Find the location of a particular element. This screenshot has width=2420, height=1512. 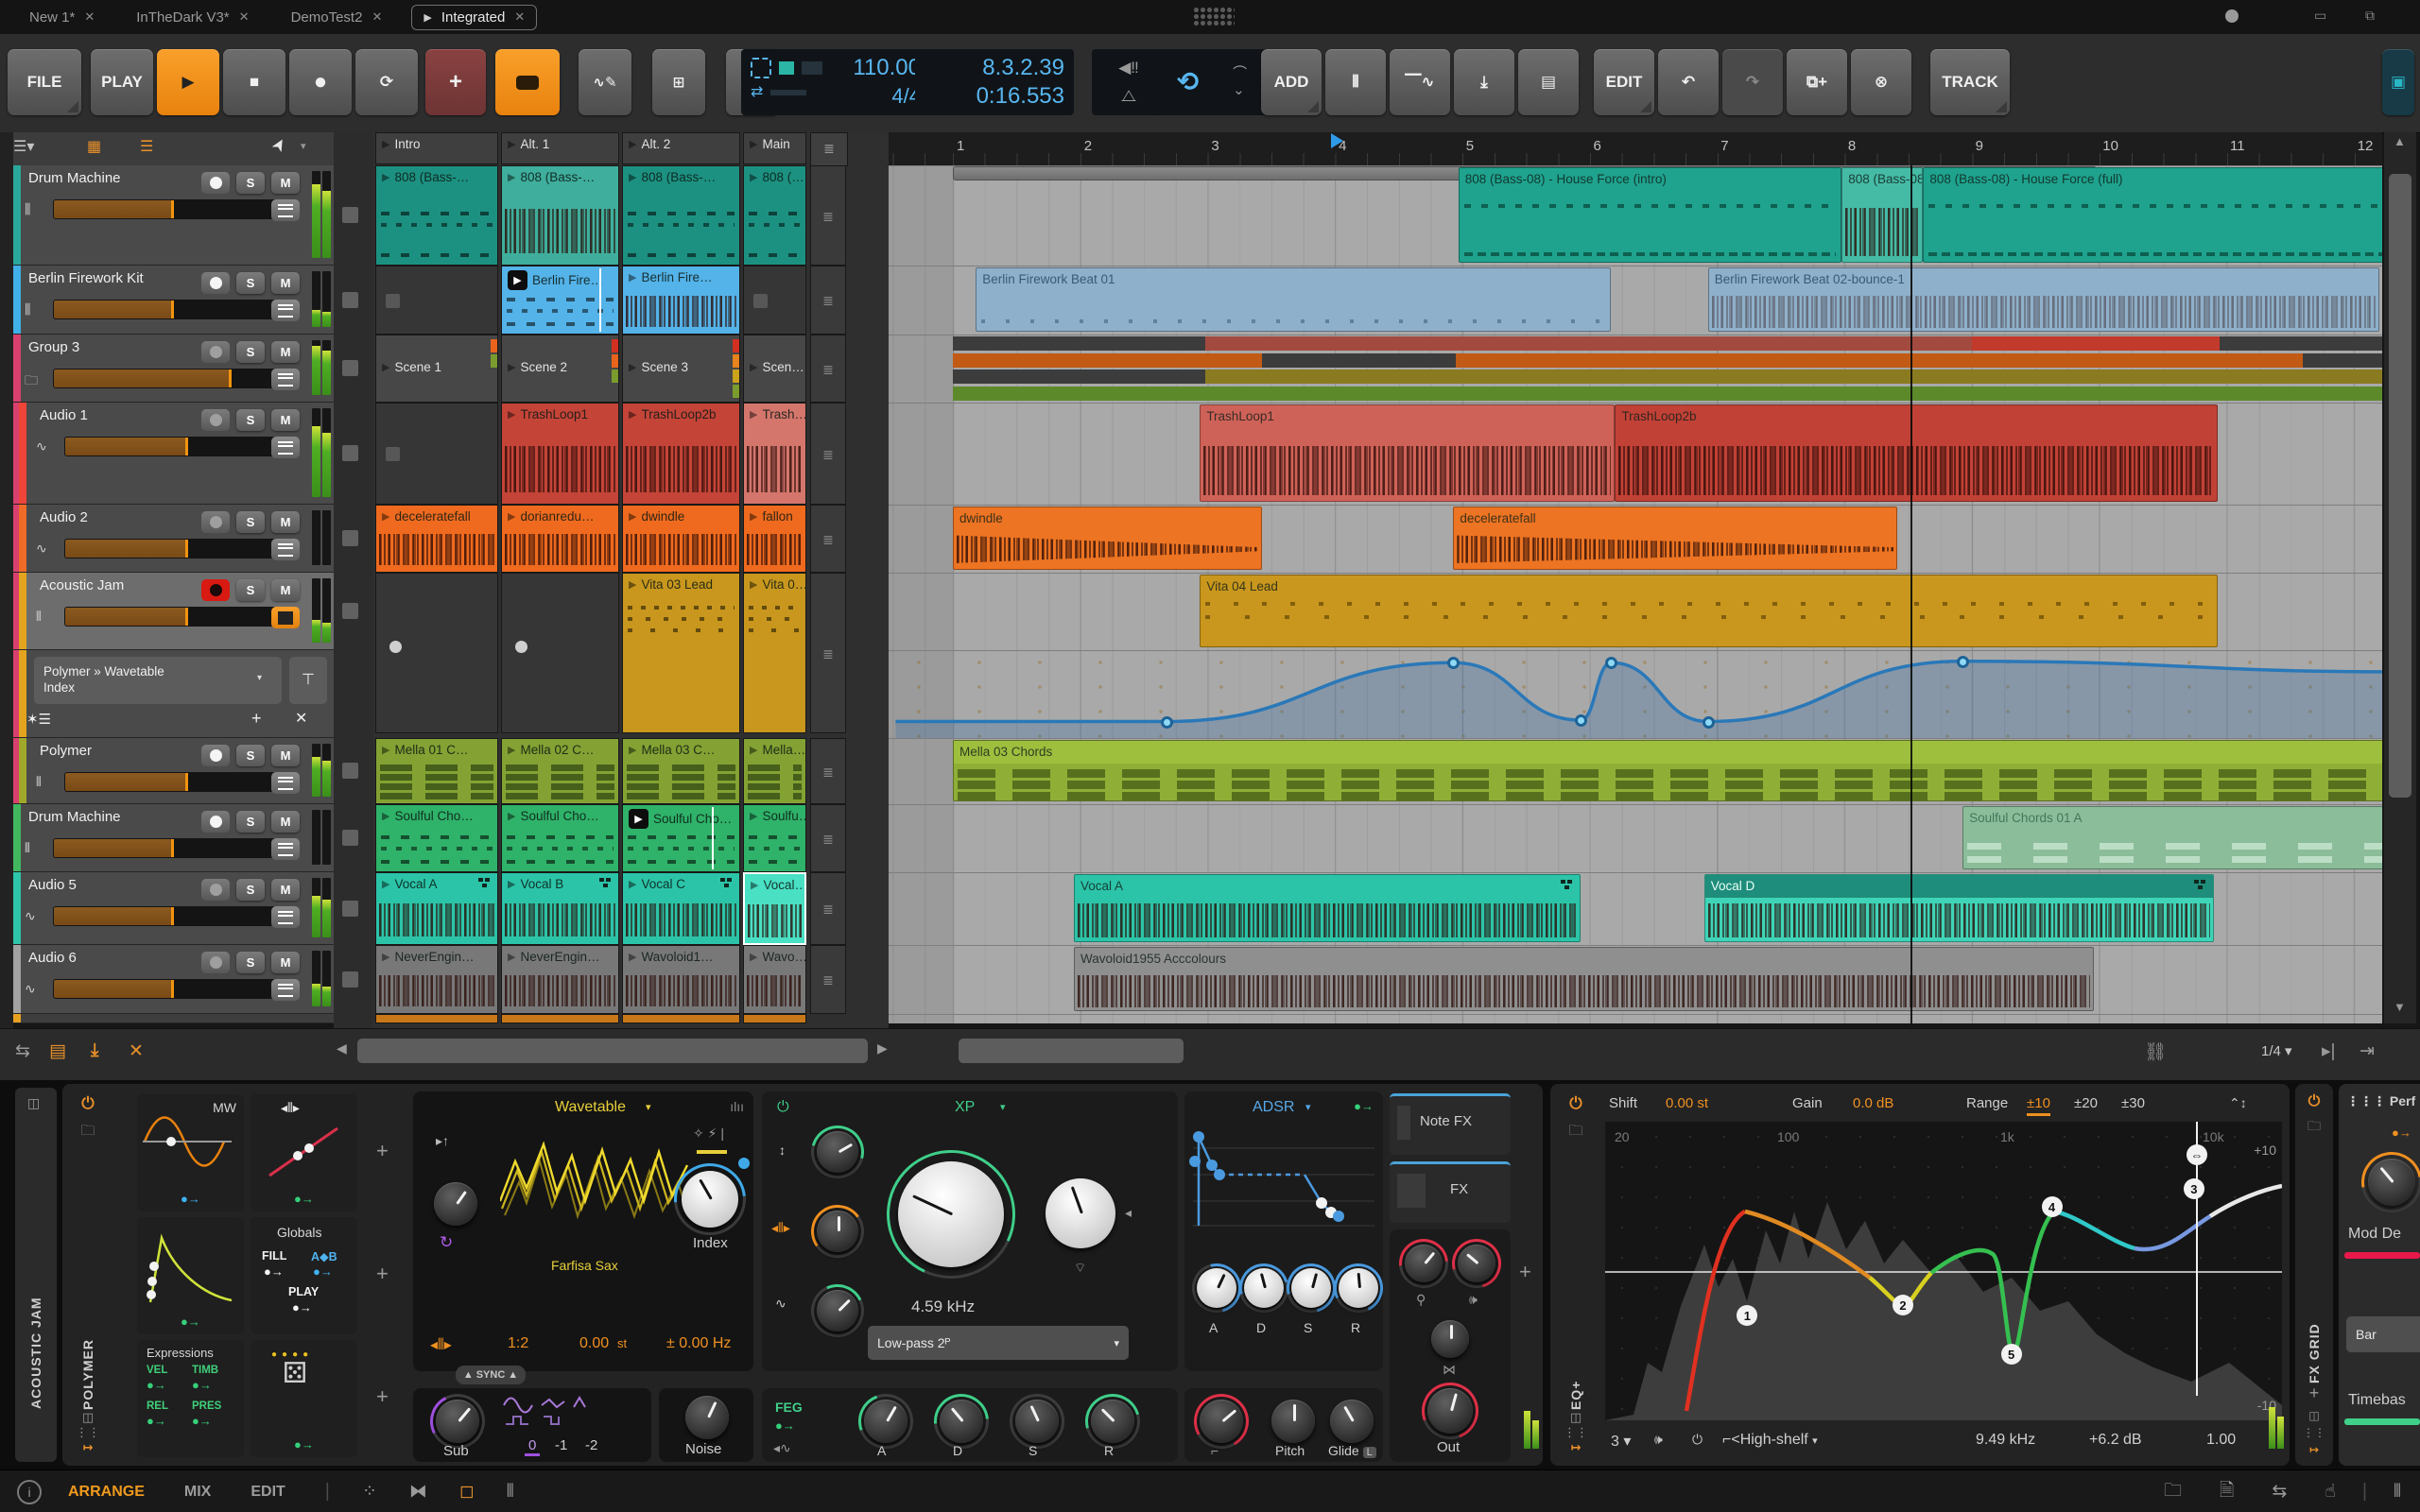

modulator-tile-mw: MW ●→ is located at coordinates (190, 1152).